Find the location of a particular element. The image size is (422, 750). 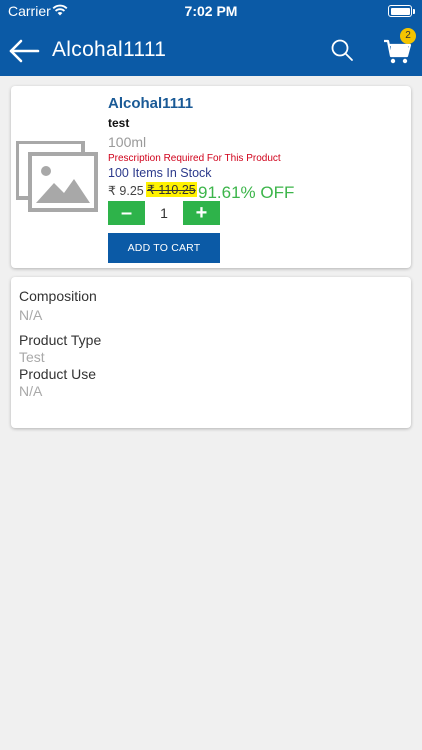

quantity-input is located at coordinates (164, 213).